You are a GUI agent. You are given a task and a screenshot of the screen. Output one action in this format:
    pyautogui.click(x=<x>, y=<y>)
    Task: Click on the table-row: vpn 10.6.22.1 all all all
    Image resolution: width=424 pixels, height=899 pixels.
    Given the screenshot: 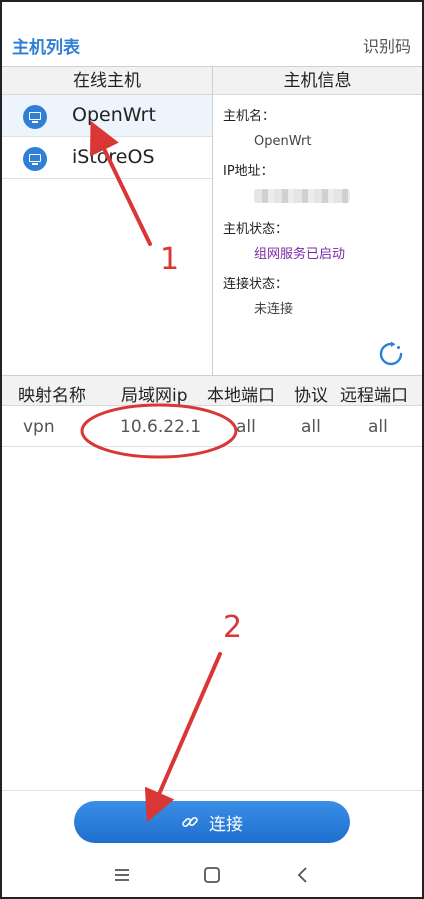 What is the action you would take?
    pyautogui.click(x=212, y=427)
    